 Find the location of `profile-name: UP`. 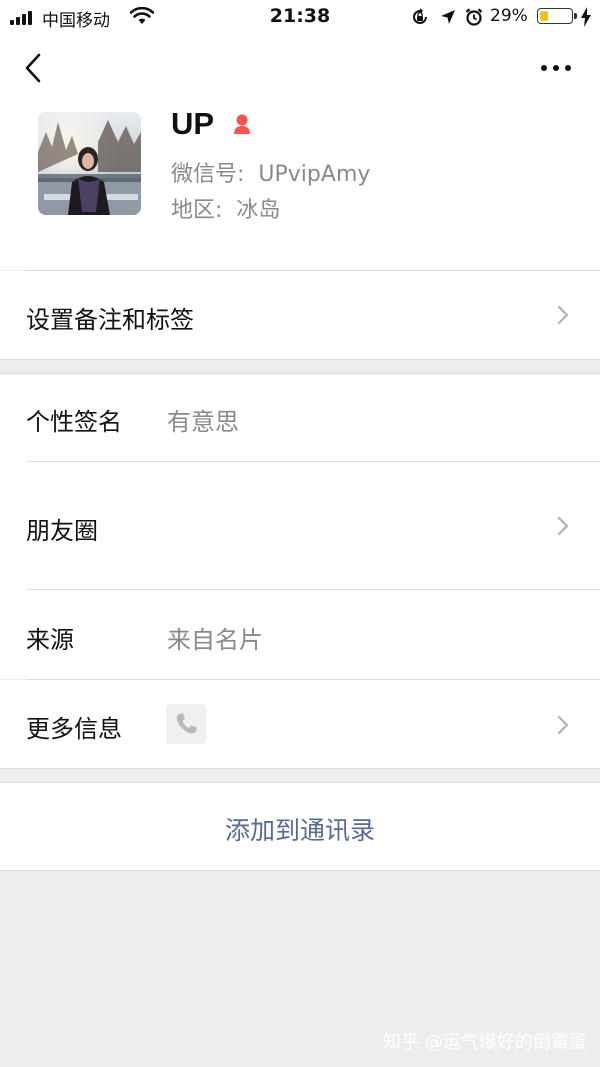

profile-name: UP is located at coordinates (193, 123).